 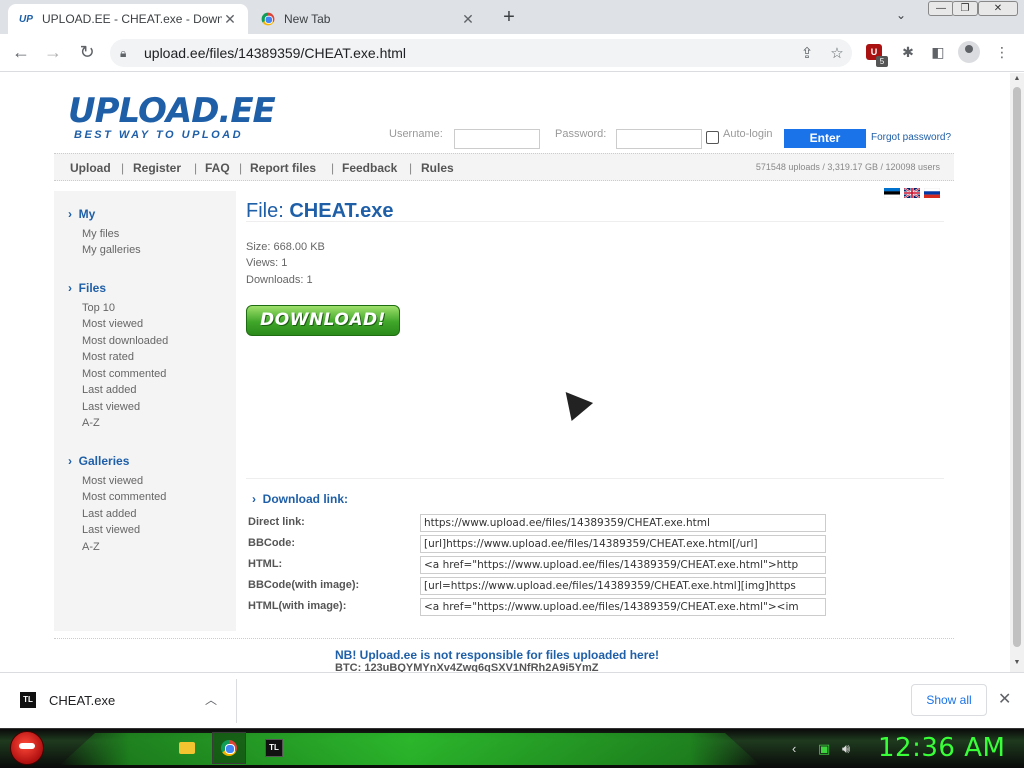 What do you see at coordinates (109, 514) in the screenshot?
I see `sidebar-item-gal-last-added: Last added` at bounding box center [109, 514].